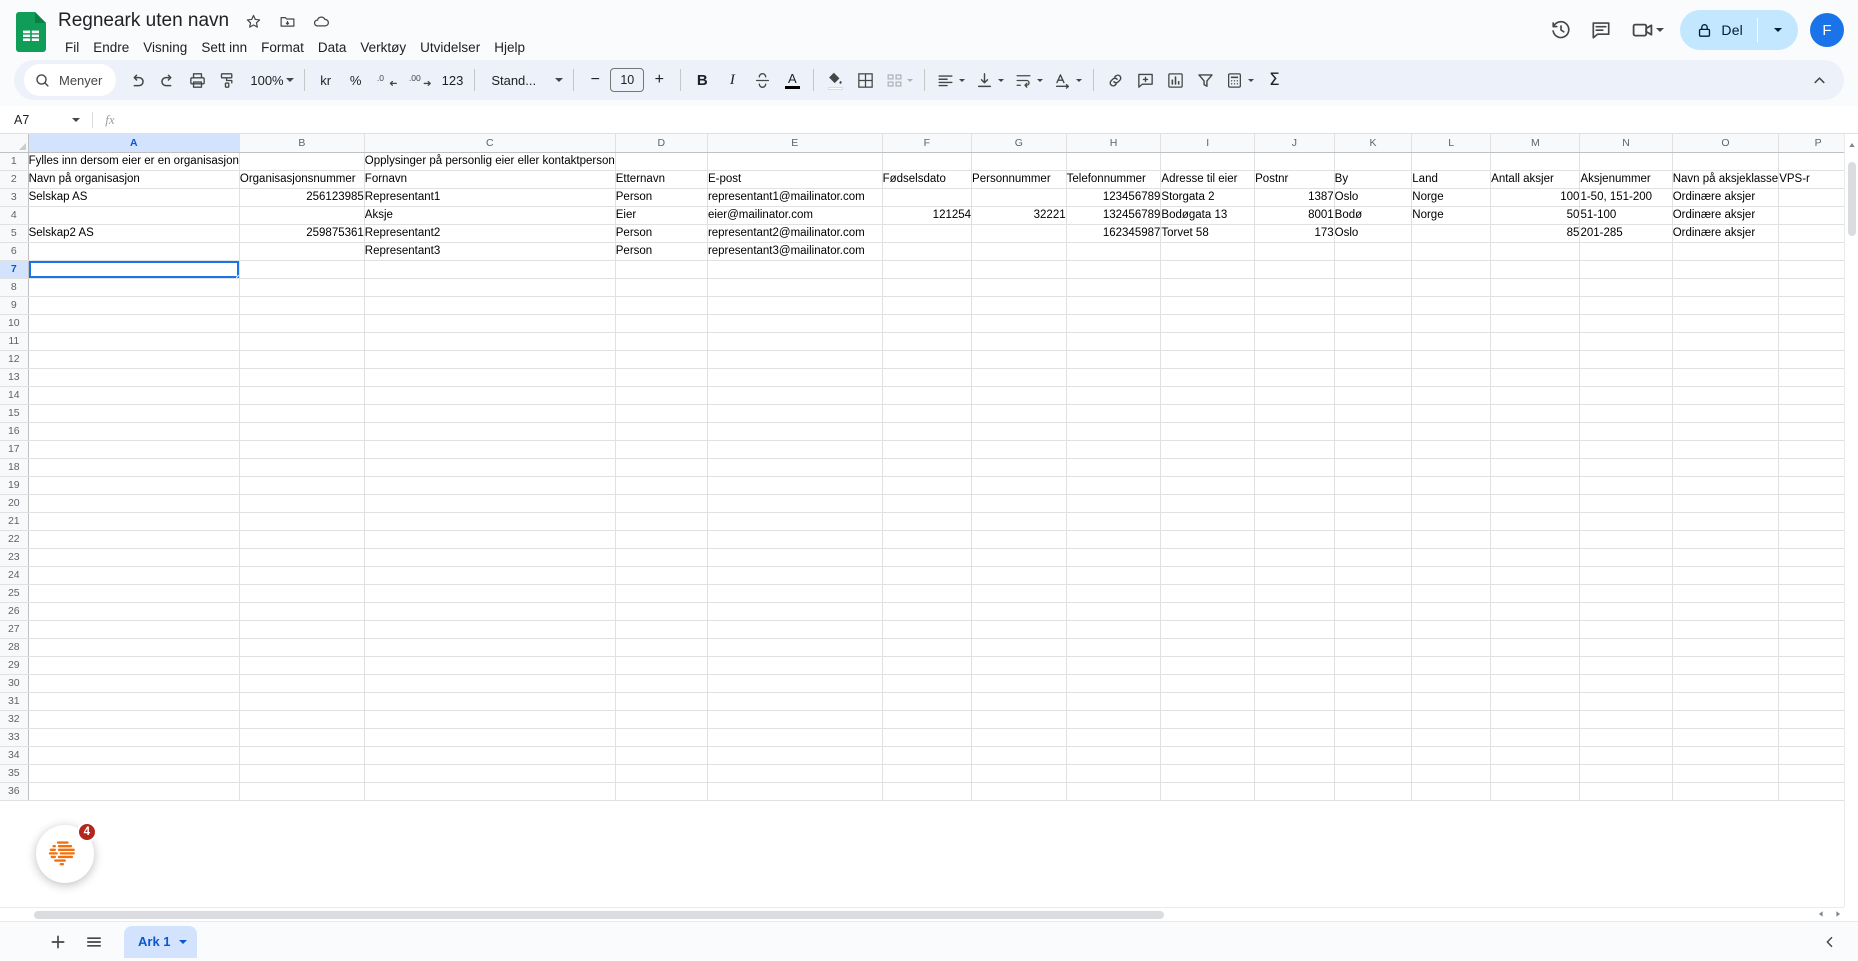 This screenshot has height=961, width=1858. What do you see at coordinates (1778, 30) in the screenshot?
I see `share-dropdown-button` at bounding box center [1778, 30].